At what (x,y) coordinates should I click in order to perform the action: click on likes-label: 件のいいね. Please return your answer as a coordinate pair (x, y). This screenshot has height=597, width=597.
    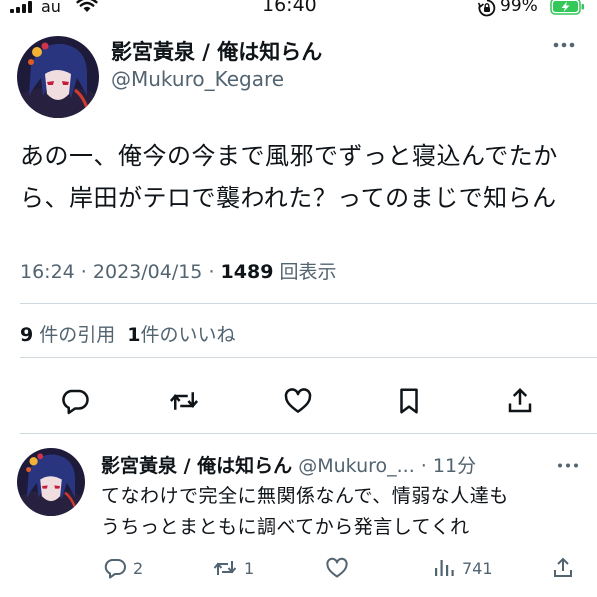
    Looking at the image, I should click on (188, 335).